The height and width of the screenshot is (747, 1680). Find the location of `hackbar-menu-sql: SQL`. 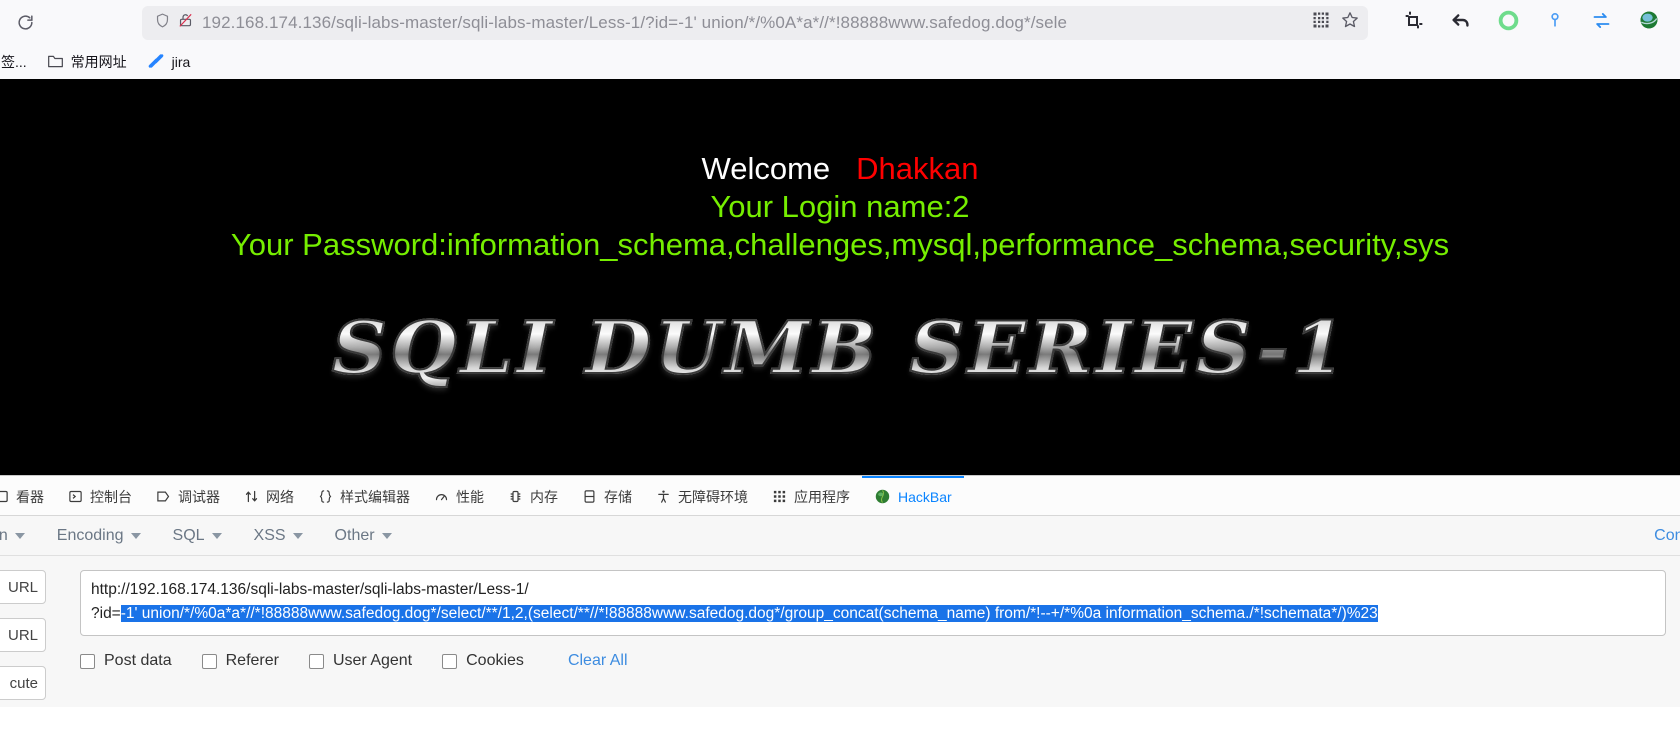

hackbar-menu-sql: SQL is located at coordinates (197, 536).